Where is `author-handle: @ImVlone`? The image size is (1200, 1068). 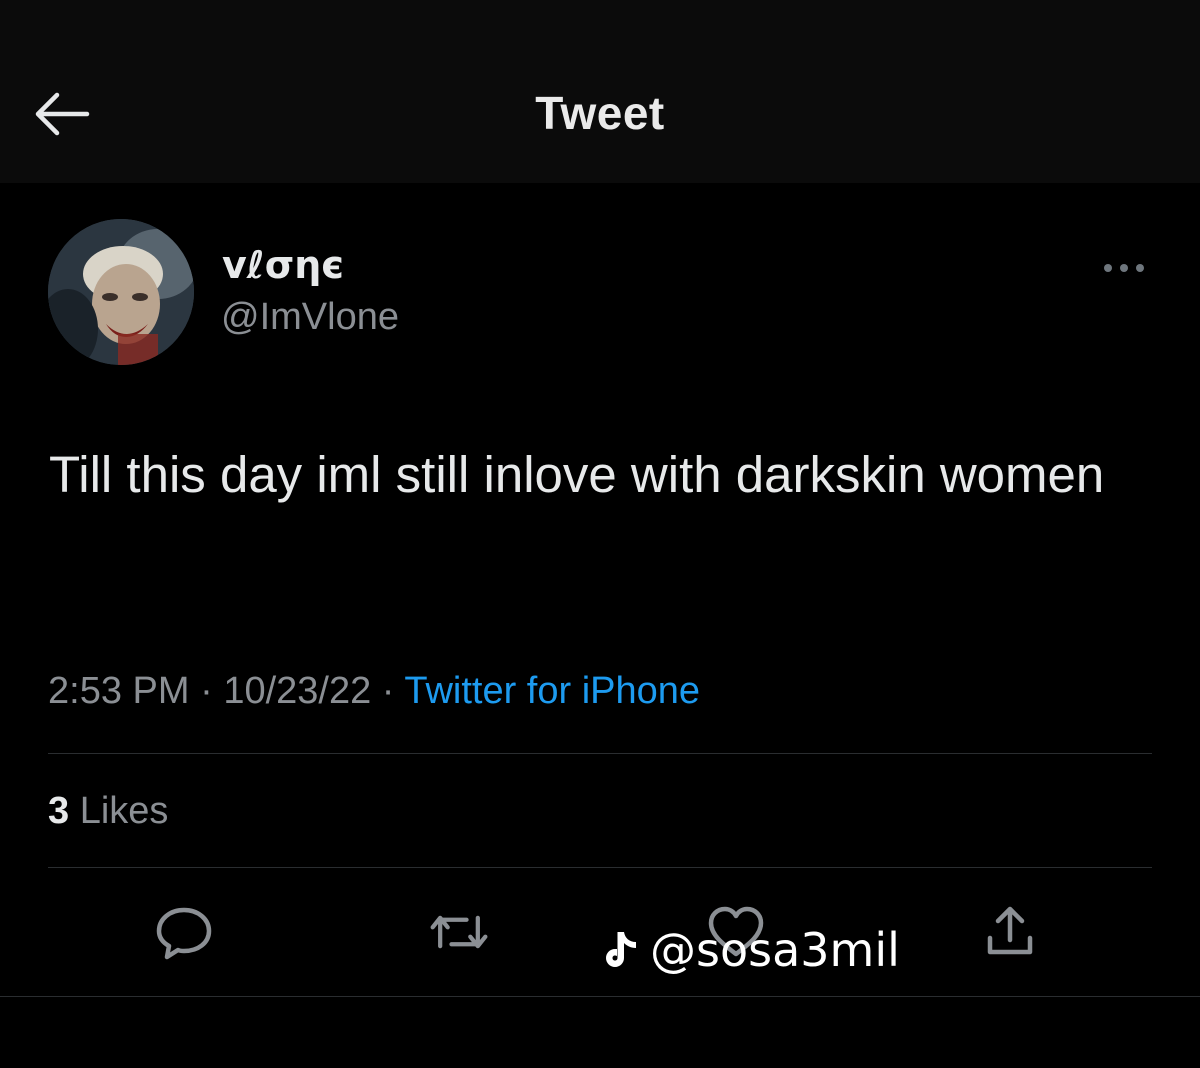
author-handle: @ImVlone is located at coordinates (310, 317).